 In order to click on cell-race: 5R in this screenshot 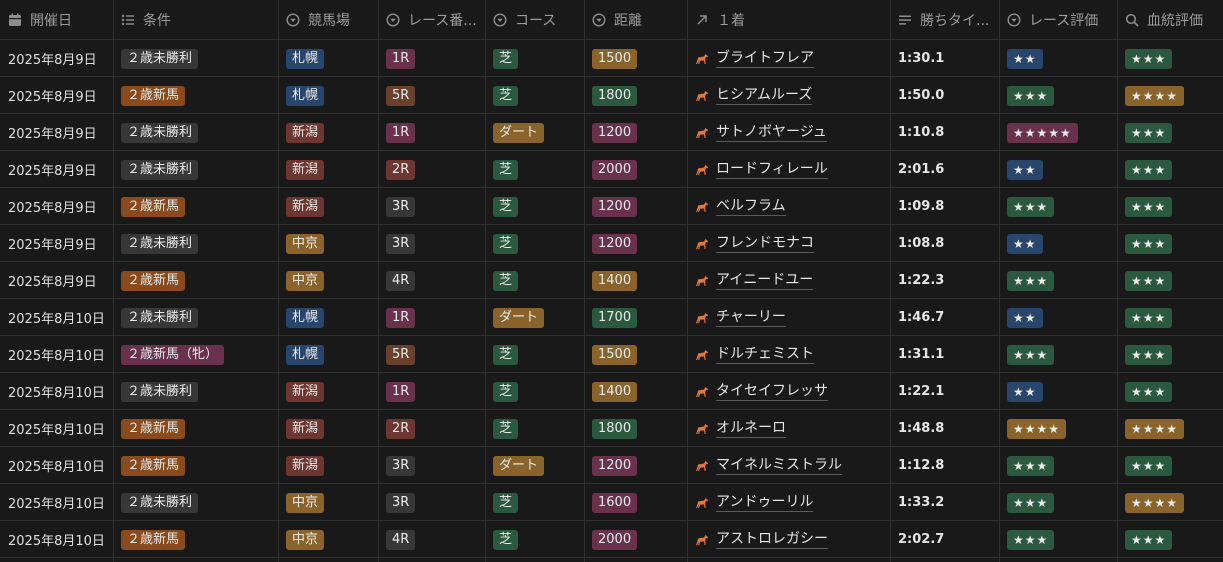, I will do `click(435, 95)`.